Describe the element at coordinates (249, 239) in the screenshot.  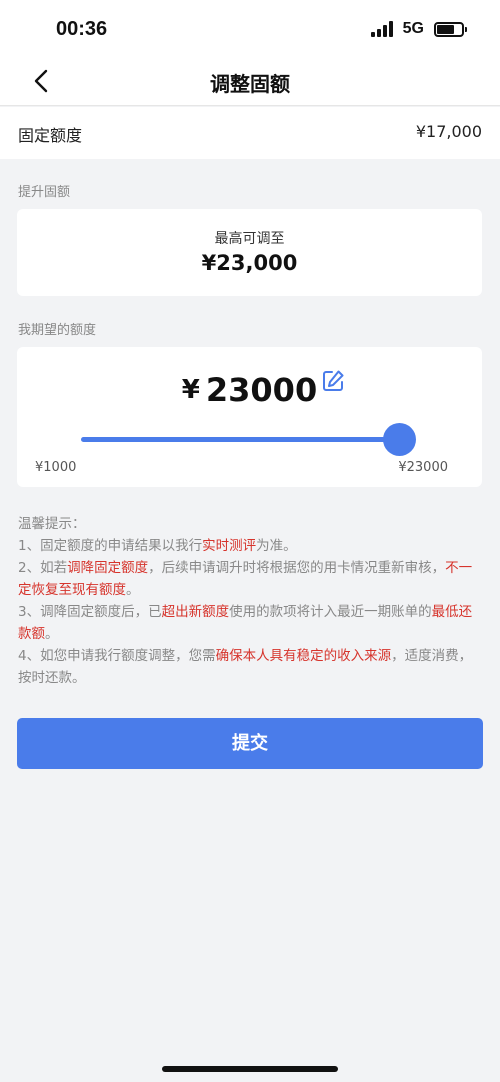
I see `max-limit-caption: 最高可调至` at that location.